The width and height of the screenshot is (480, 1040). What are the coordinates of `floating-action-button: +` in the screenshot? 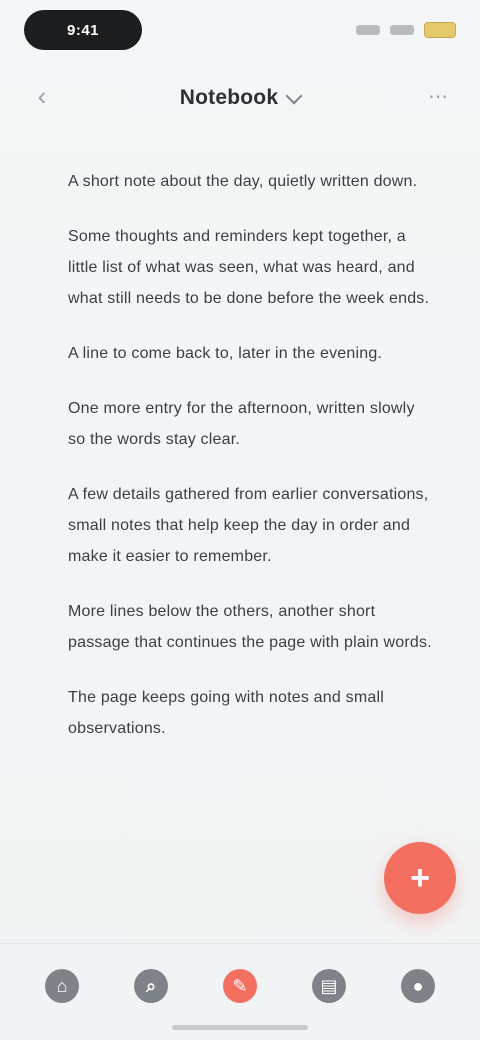 It's located at (420, 878).